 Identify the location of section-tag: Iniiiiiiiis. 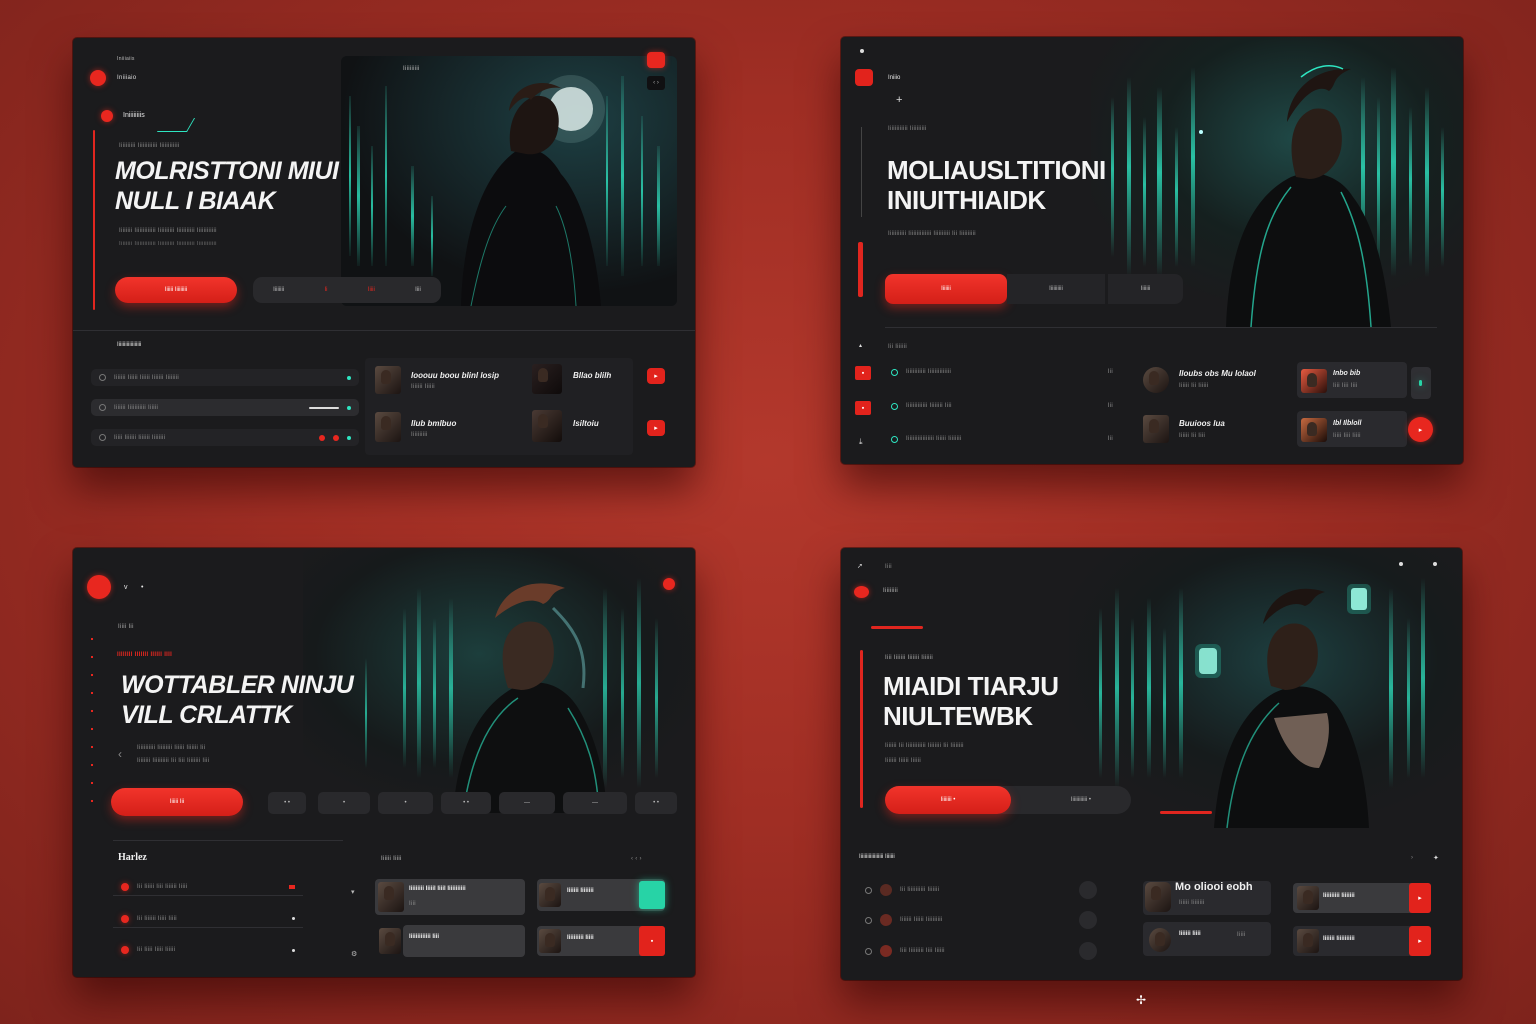
(134, 115).